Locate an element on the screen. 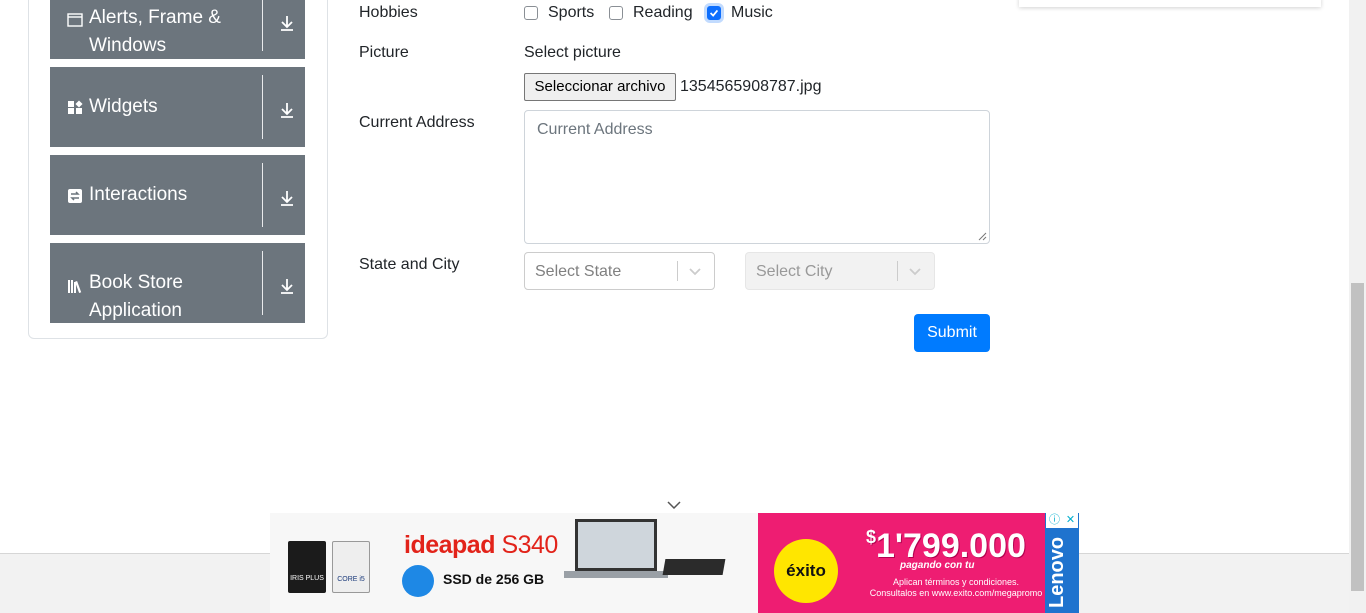 The image size is (1366, 613). sidebar-group-label: Interactions is located at coordinates (138, 194).